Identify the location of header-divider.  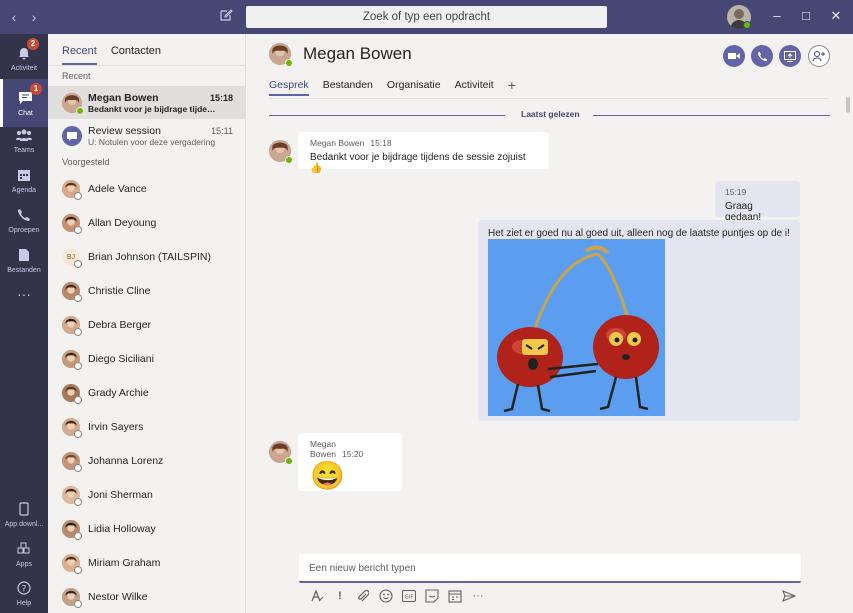
(549, 98).